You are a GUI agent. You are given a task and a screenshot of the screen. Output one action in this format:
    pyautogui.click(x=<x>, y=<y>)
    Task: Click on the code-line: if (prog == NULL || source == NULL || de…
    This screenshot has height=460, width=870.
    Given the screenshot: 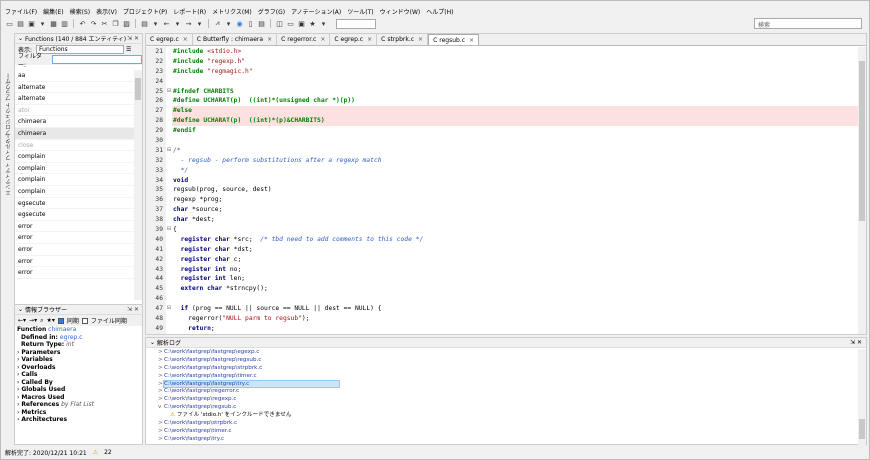 What is the action you would take?
    pyautogui.click(x=515, y=309)
    